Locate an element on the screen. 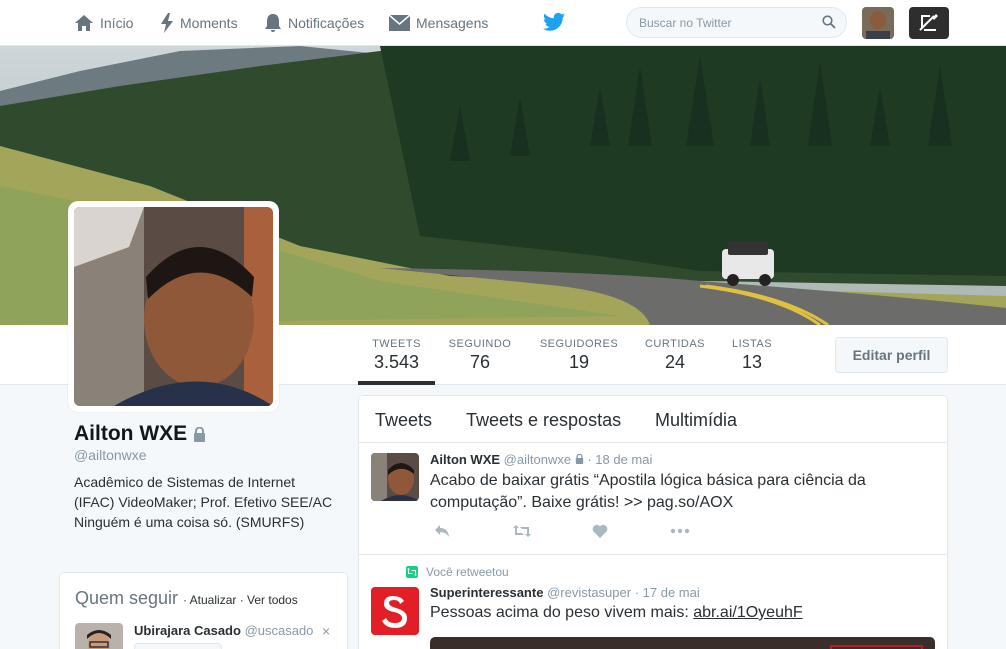  stat-likes: CURTIDAS 24 is located at coordinates (675, 355).